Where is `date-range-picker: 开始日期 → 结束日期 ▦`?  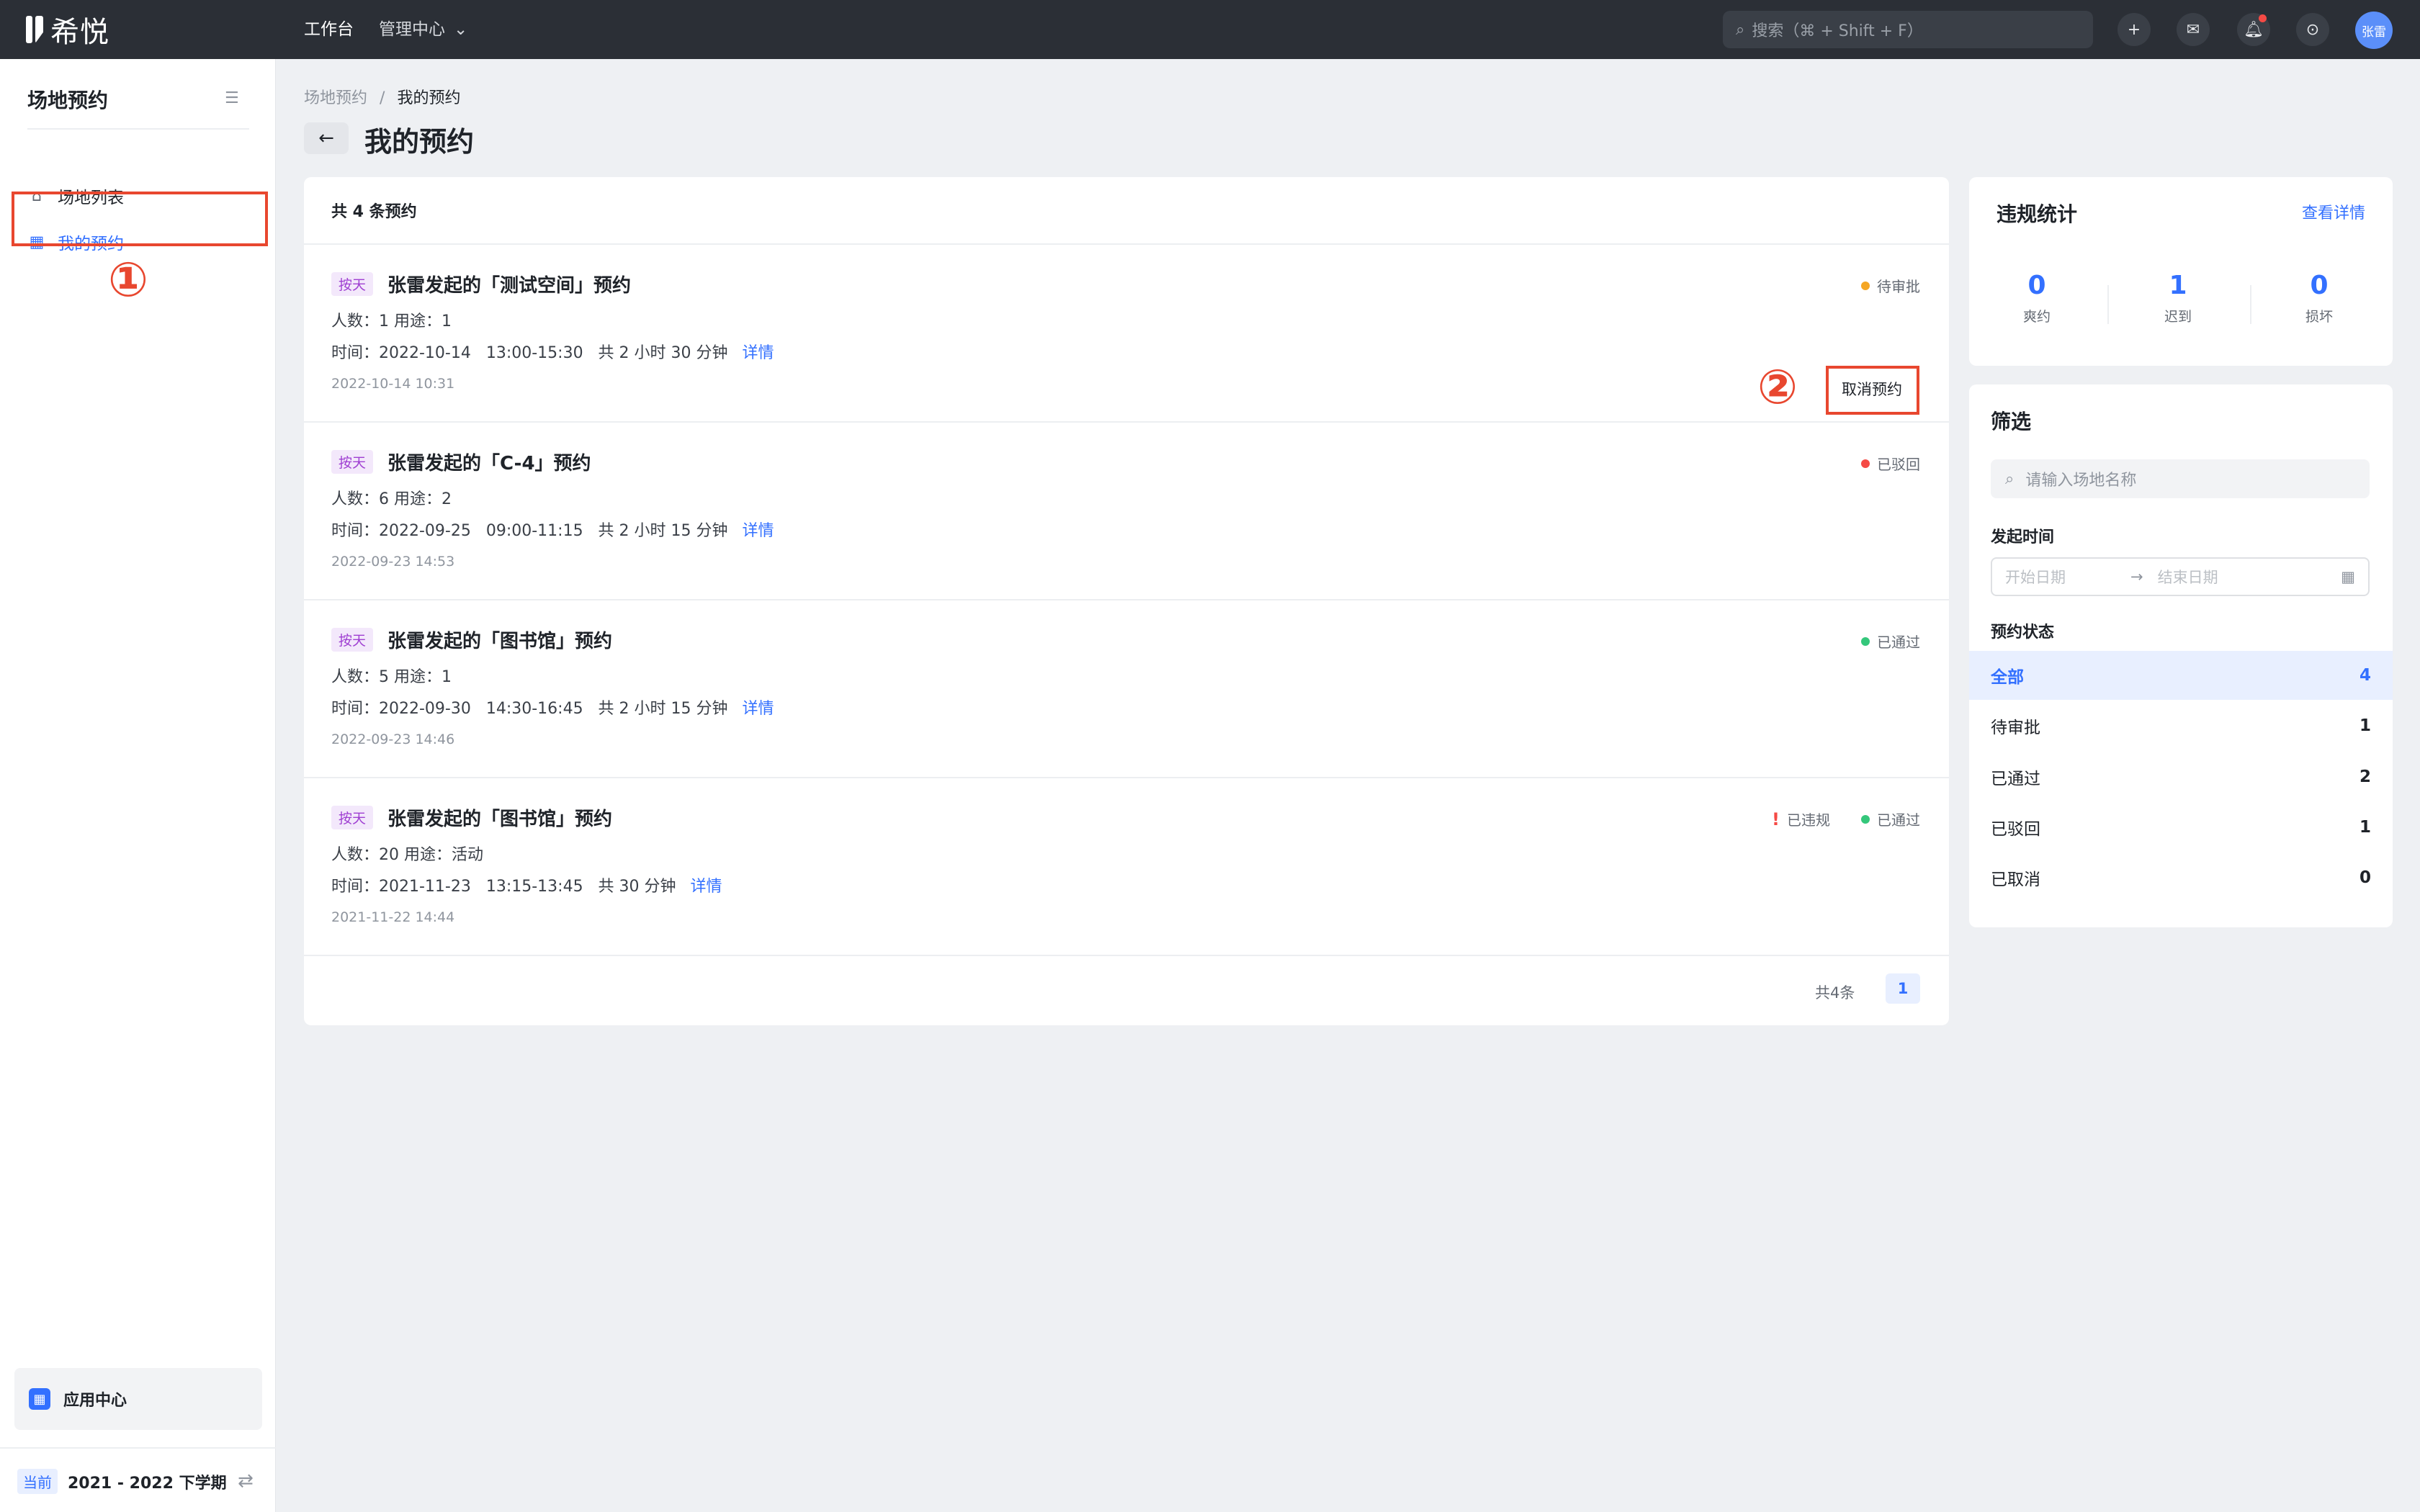
date-range-picker: 开始日期 → 结束日期 ▦ is located at coordinates (2180, 576).